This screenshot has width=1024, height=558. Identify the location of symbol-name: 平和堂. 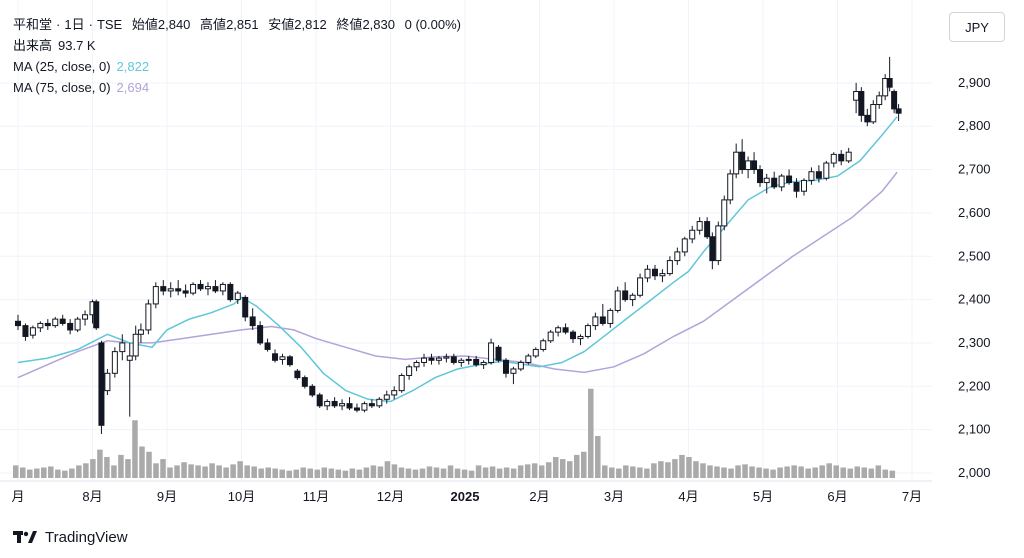
(32, 24).